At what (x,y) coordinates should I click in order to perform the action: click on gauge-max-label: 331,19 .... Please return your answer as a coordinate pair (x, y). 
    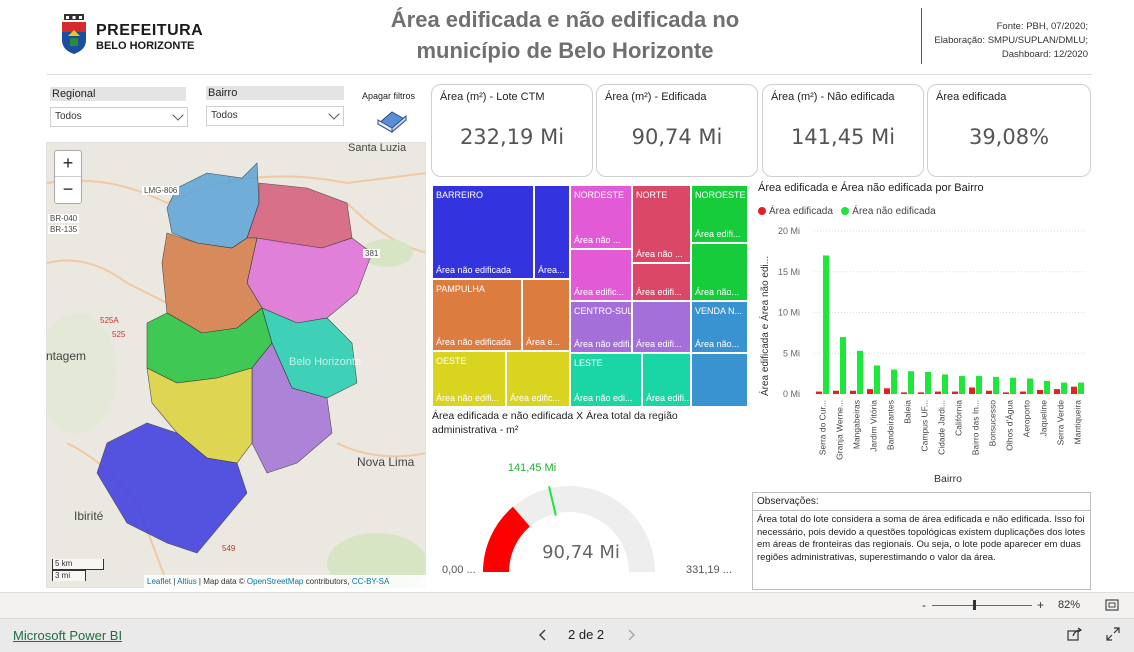
    Looking at the image, I should click on (709, 570).